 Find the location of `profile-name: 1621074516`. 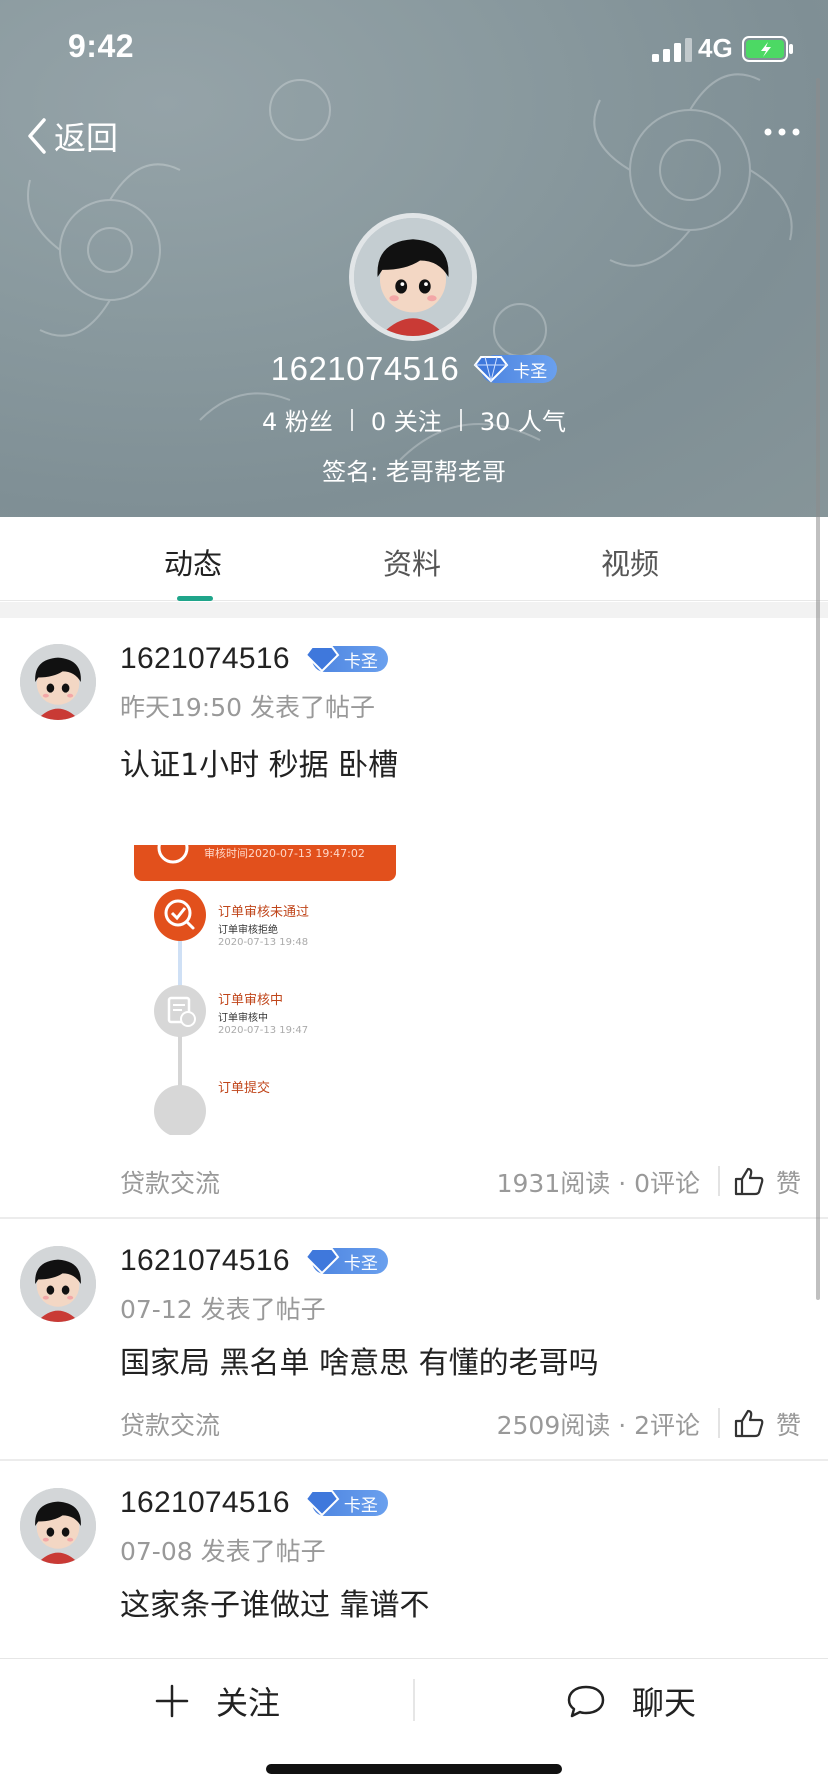

profile-name: 1621074516 is located at coordinates (365, 368).